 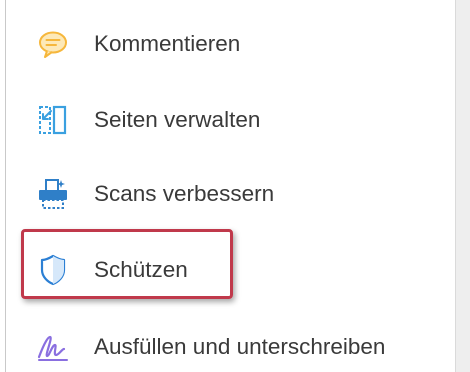 What do you see at coordinates (167, 43) in the screenshot?
I see `tool-label-comment: Kommentieren` at bounding box center [167, 43].